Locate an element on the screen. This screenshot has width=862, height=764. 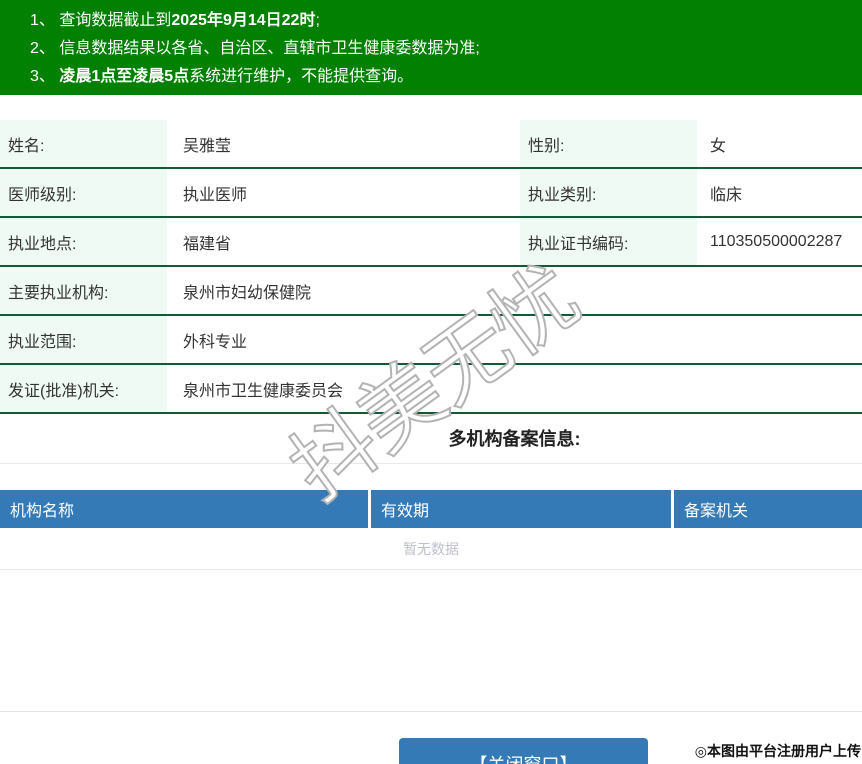
field-value-practice-scope: 外科专业 is located at coordinates (215, 342).